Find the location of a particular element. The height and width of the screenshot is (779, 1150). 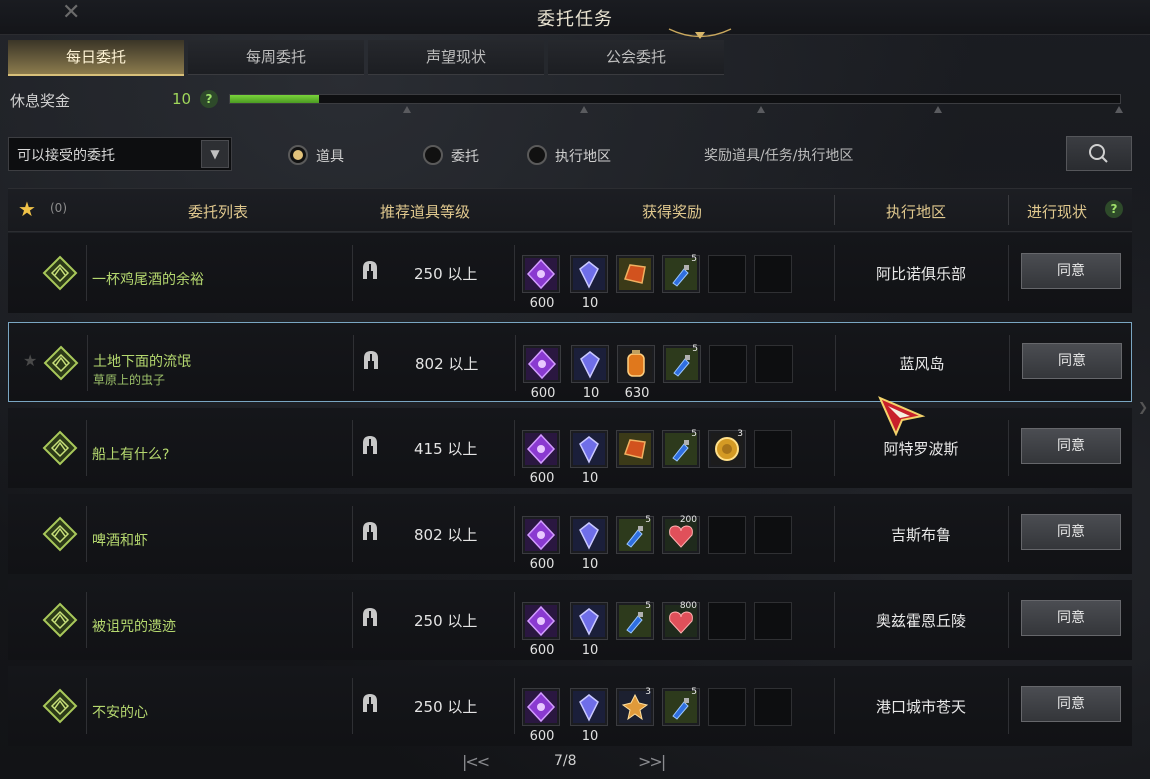

search-button is located at coordinates (1099, 153).